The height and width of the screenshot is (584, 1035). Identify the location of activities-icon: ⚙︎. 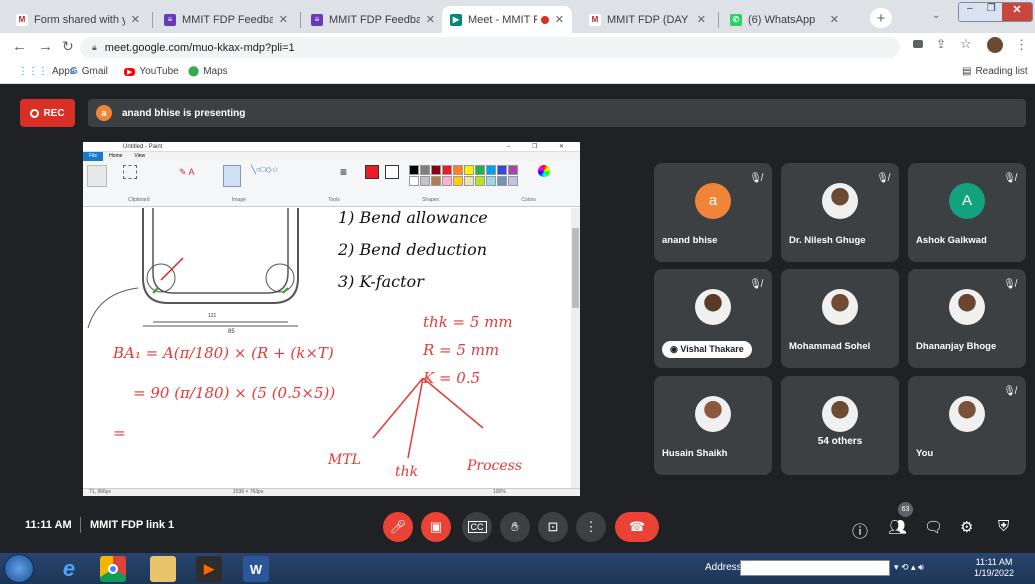
(966, 527).